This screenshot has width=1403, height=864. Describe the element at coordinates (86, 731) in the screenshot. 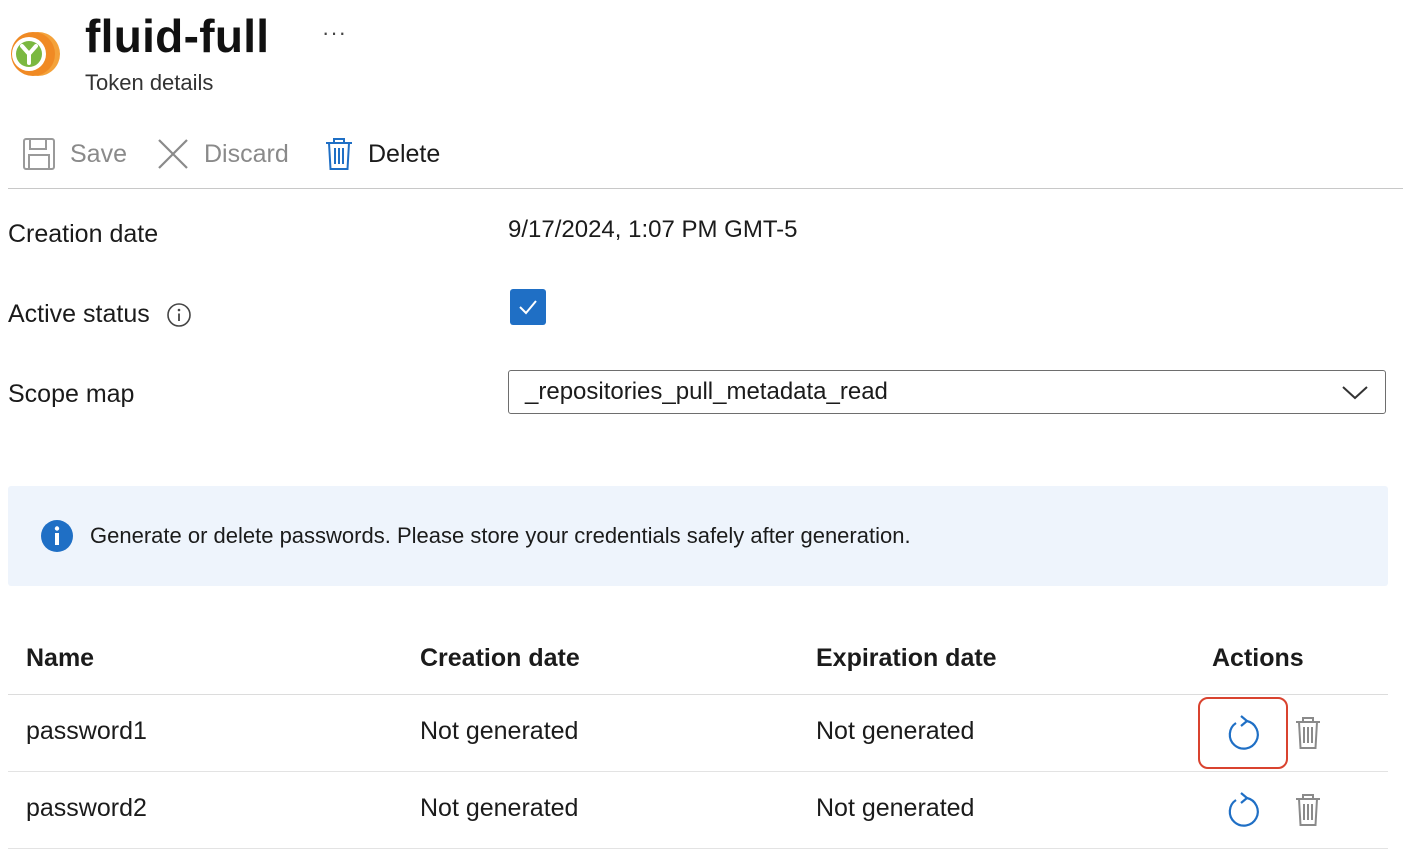

I see `password-name-link: password1` at that location.